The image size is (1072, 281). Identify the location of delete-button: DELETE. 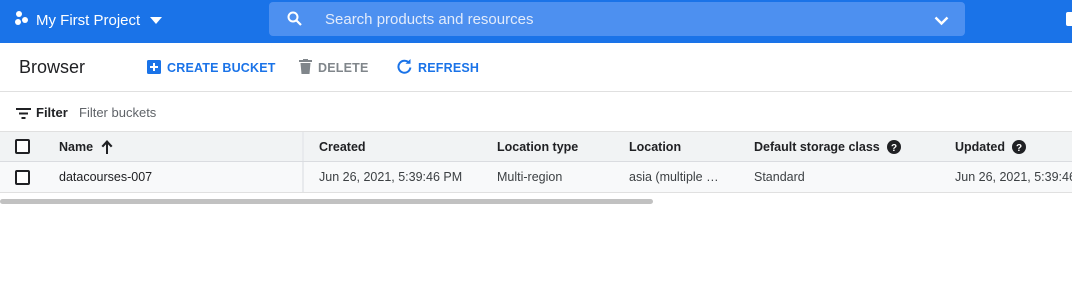
(334, 68).